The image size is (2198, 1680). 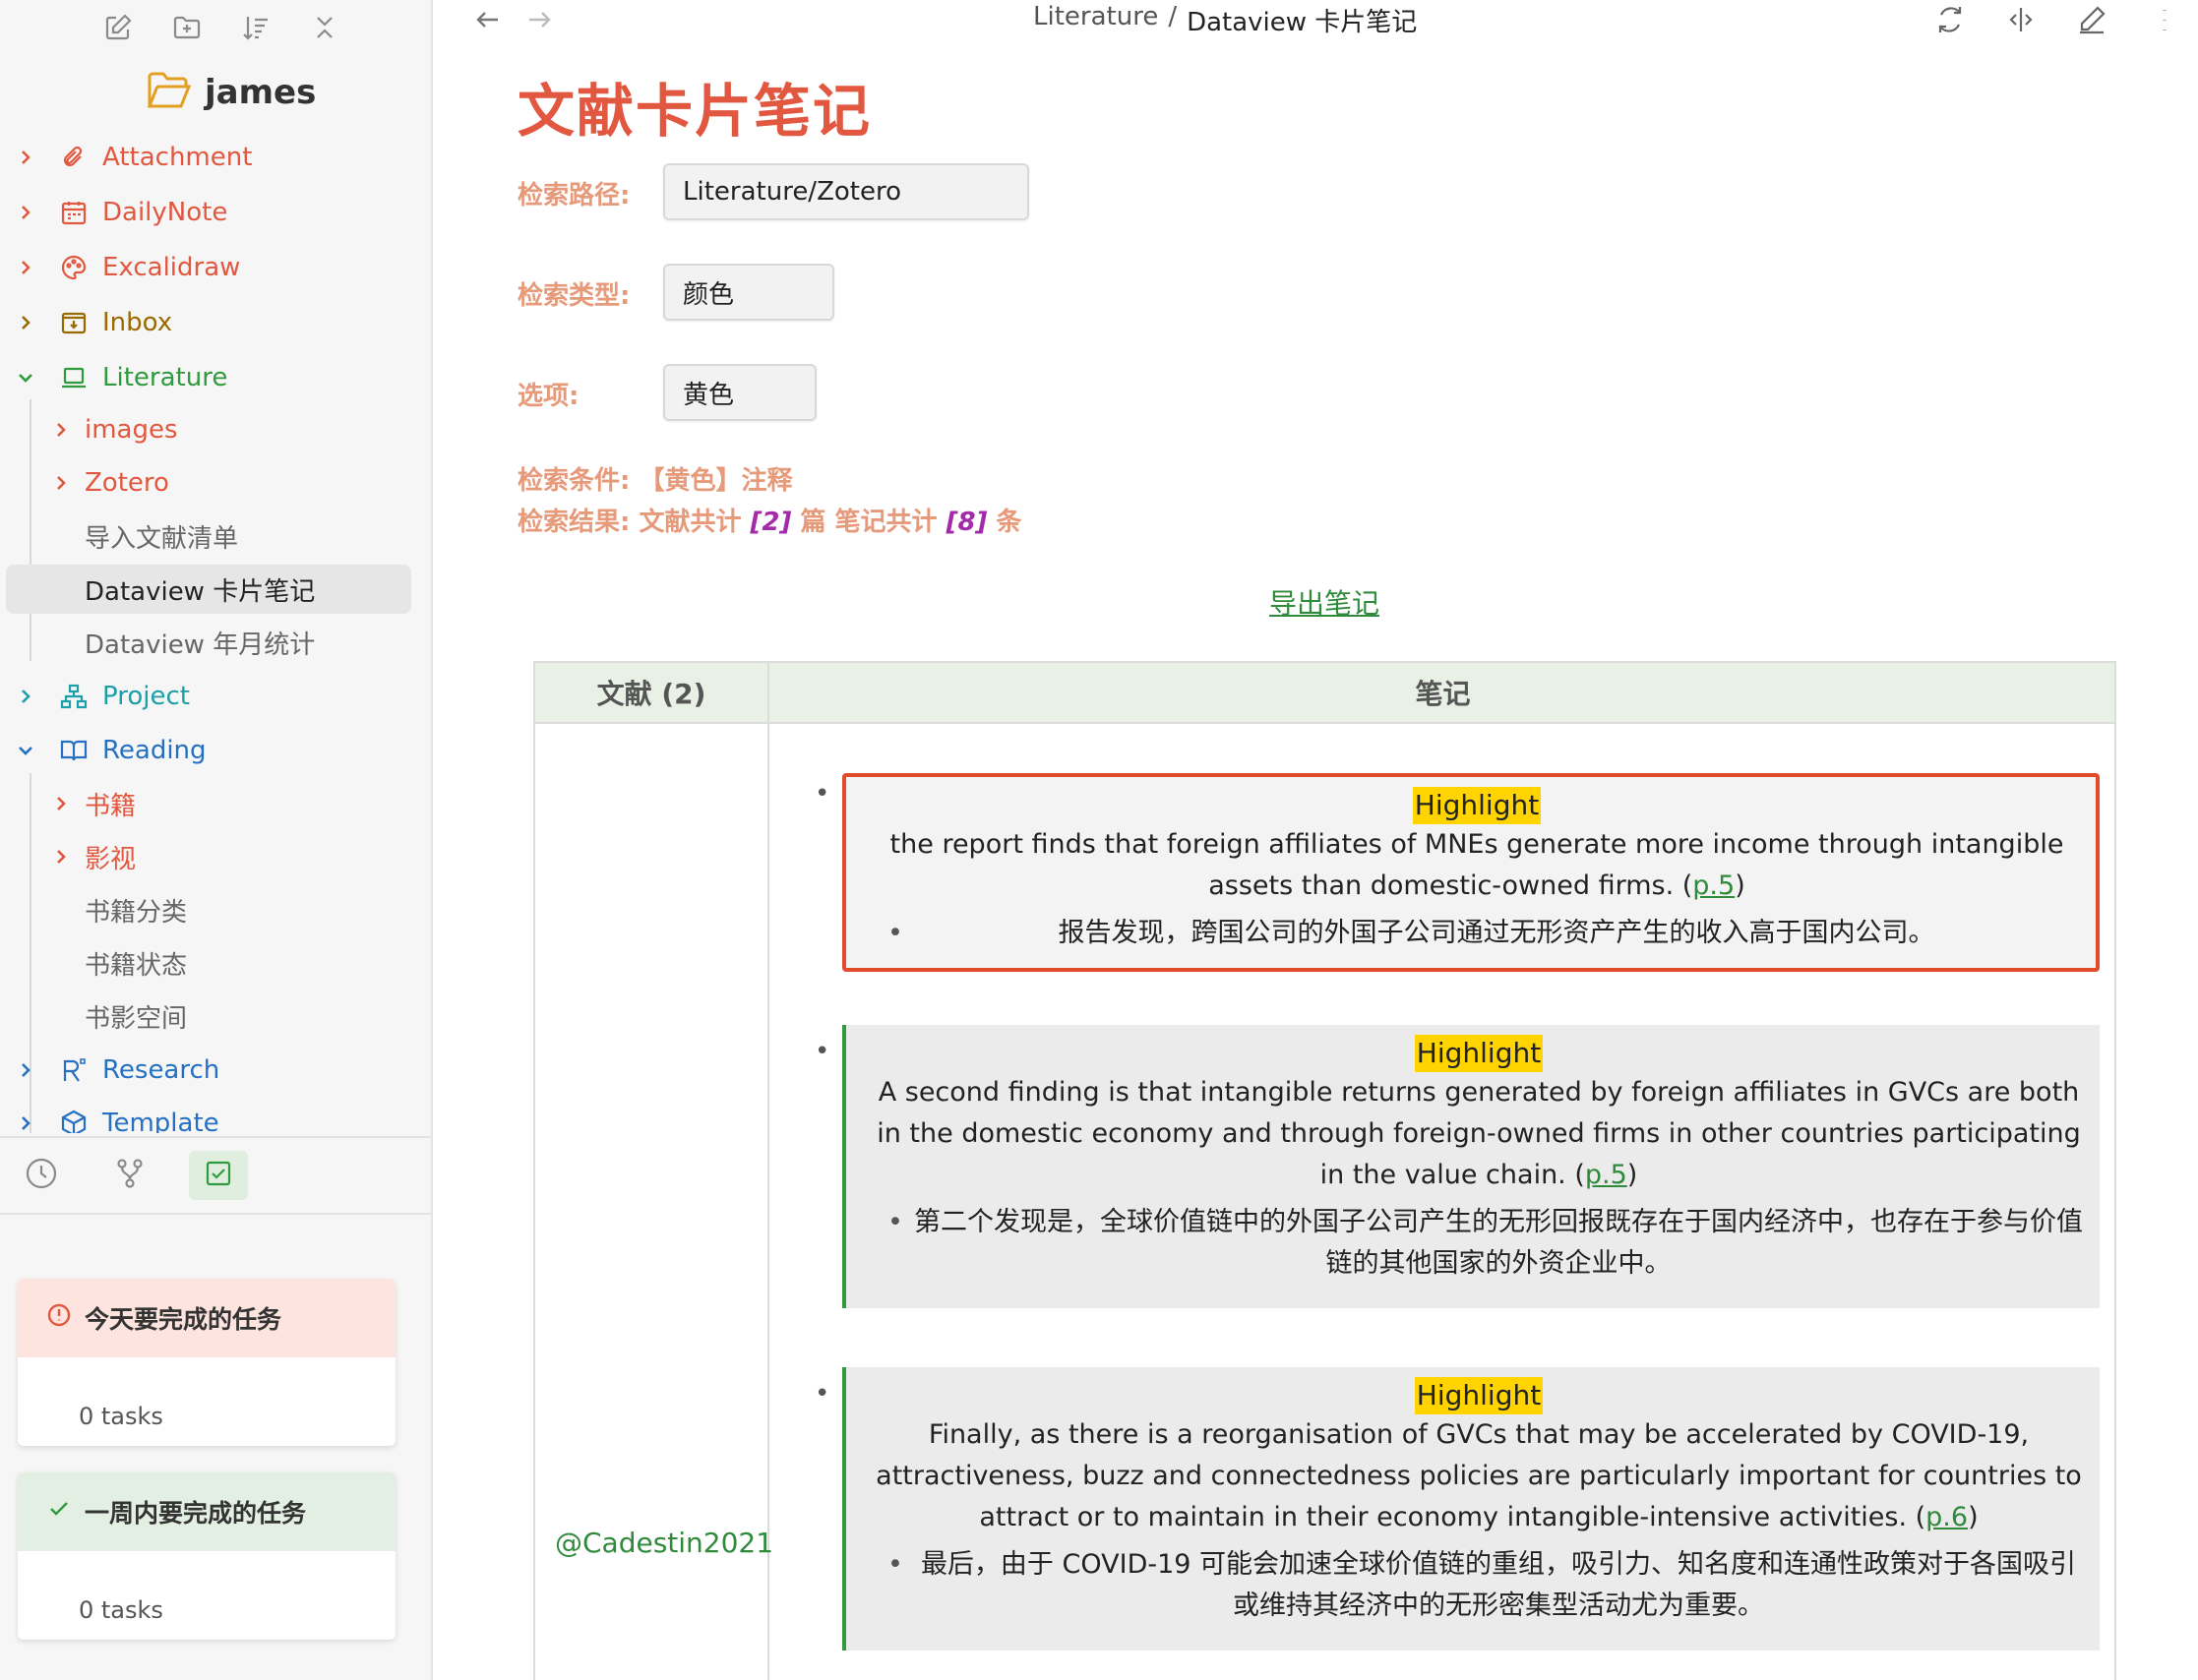 What do you see at coordinates (59, 1512) in the screenshot?
I see `check-icon` at bounding box center [59, 1512].